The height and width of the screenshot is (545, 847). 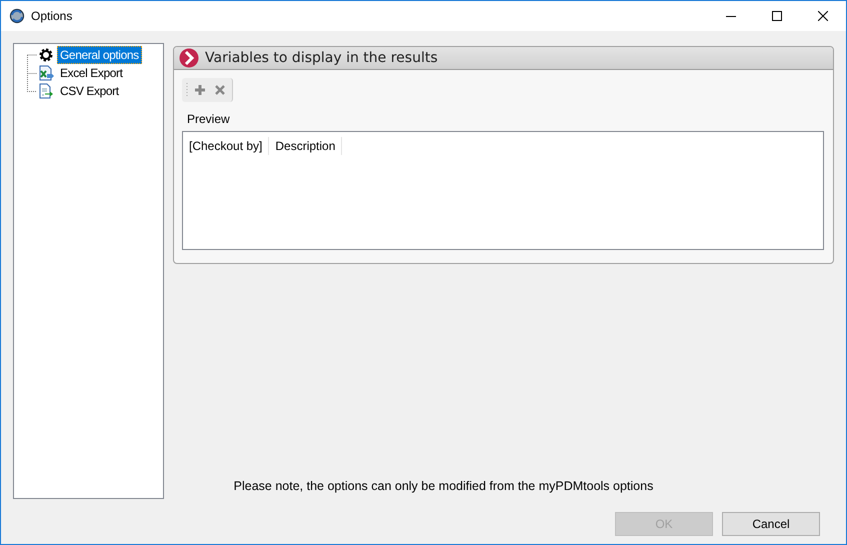 What do you see at coordinates (51, 16) in the screenshot?
I see `window-title: Options` at bounding box center [51, 16].